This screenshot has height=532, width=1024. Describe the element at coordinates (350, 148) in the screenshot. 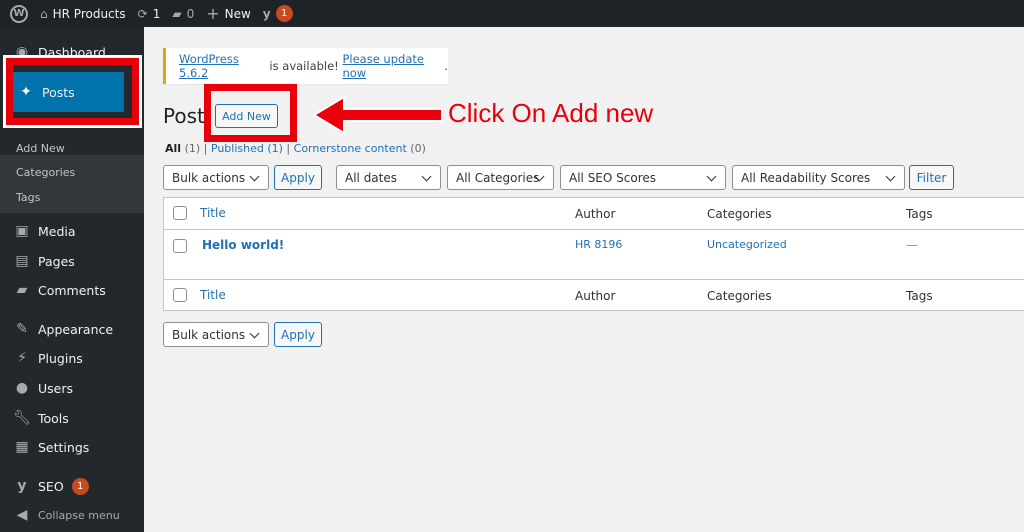

I see `view-cornerstone-link: Cornerstone content` at that location.